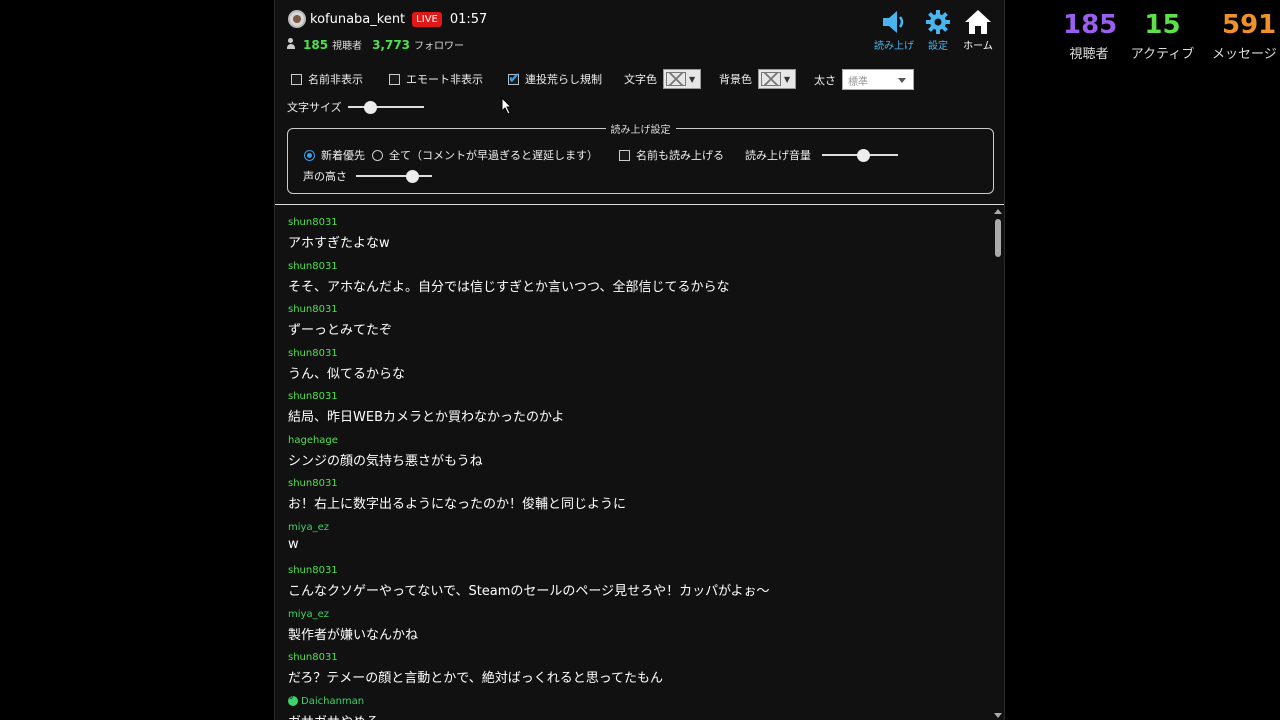 Image resolution: width=1280 pixels, height=720 pixels. Describe the element at coordinates (439, 46) in the screenshot. I see `follower-label: フォロワー` at that location.